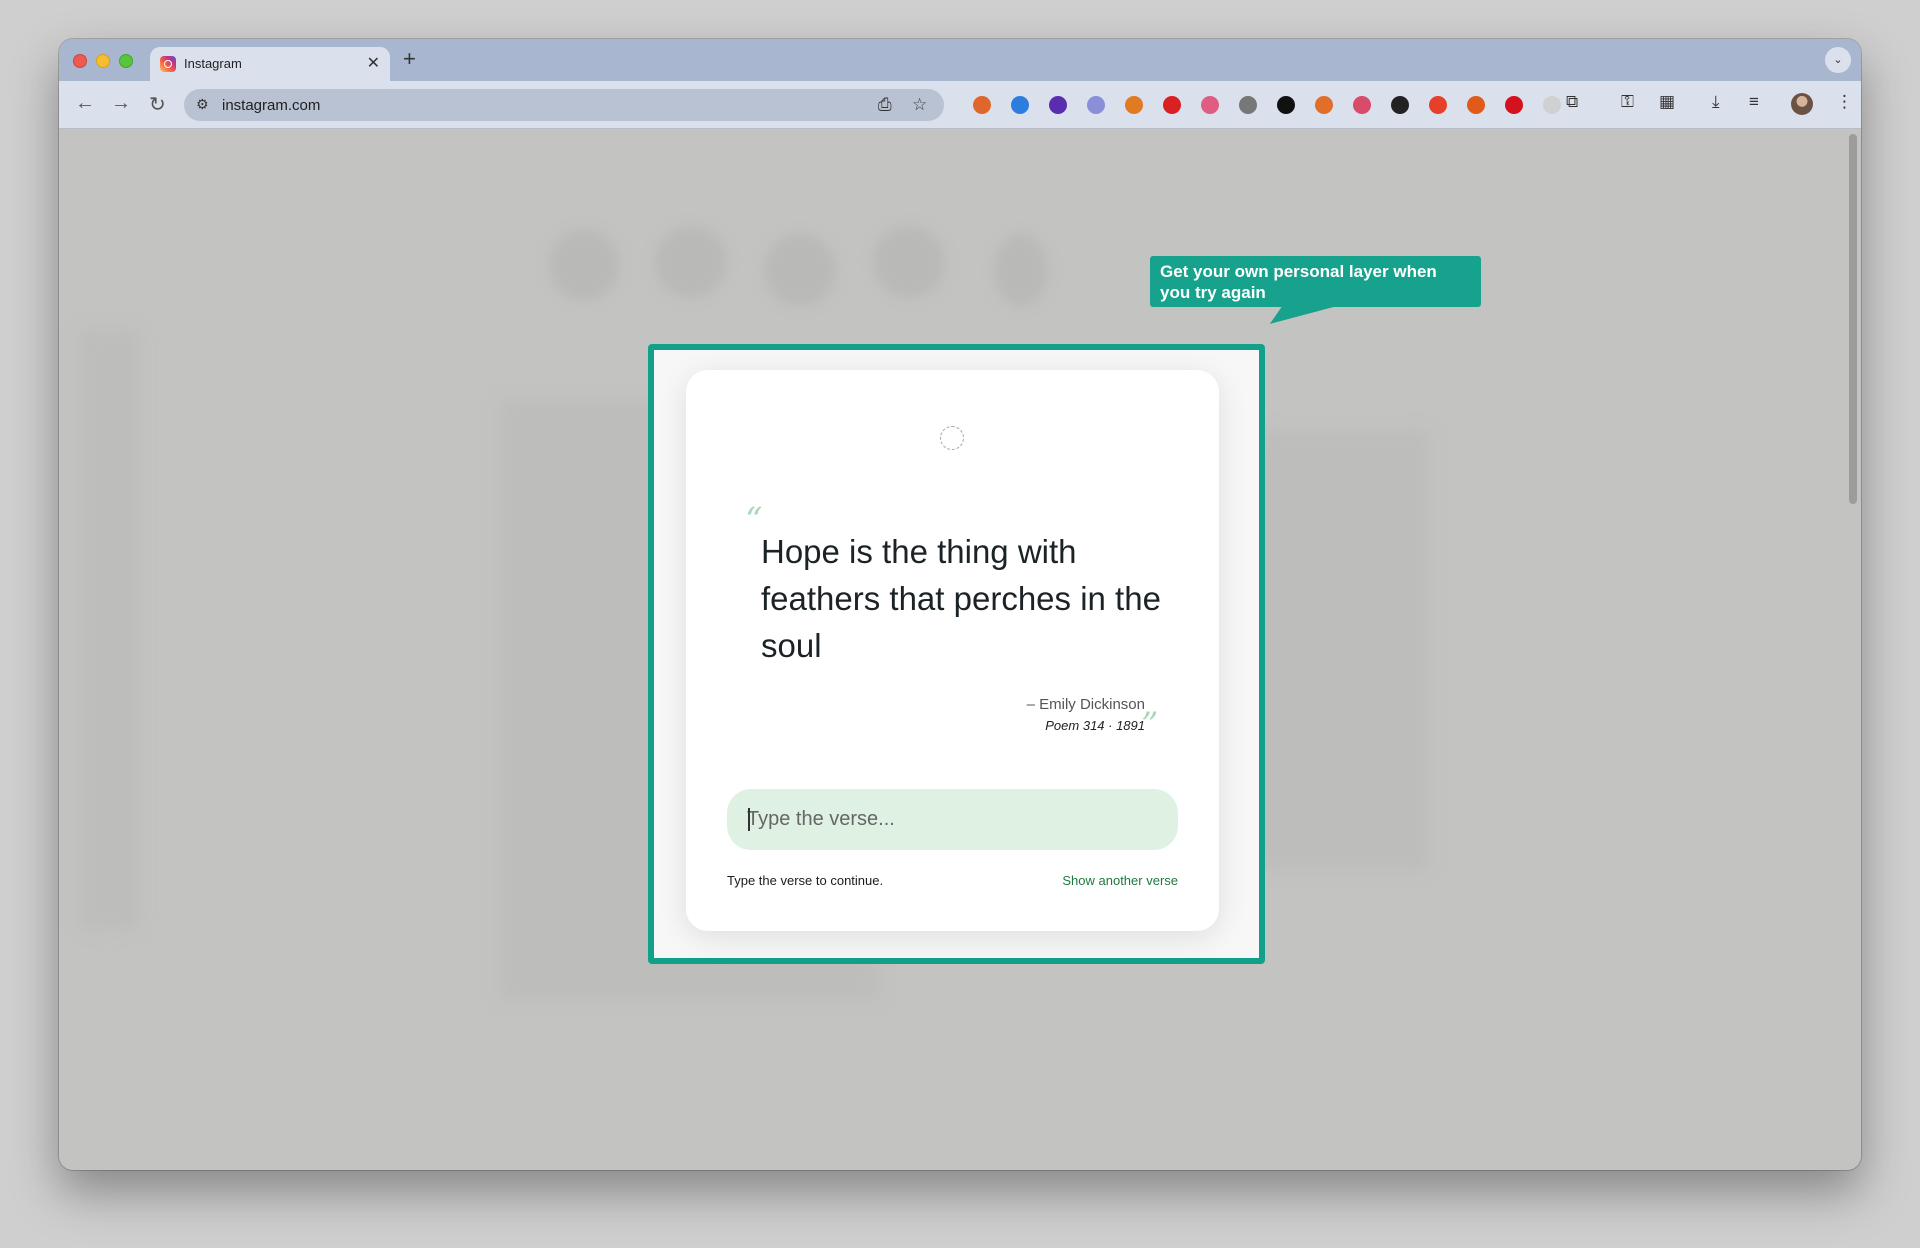  I want to click on password-key-icon: ⚿, so click(1627, 102).